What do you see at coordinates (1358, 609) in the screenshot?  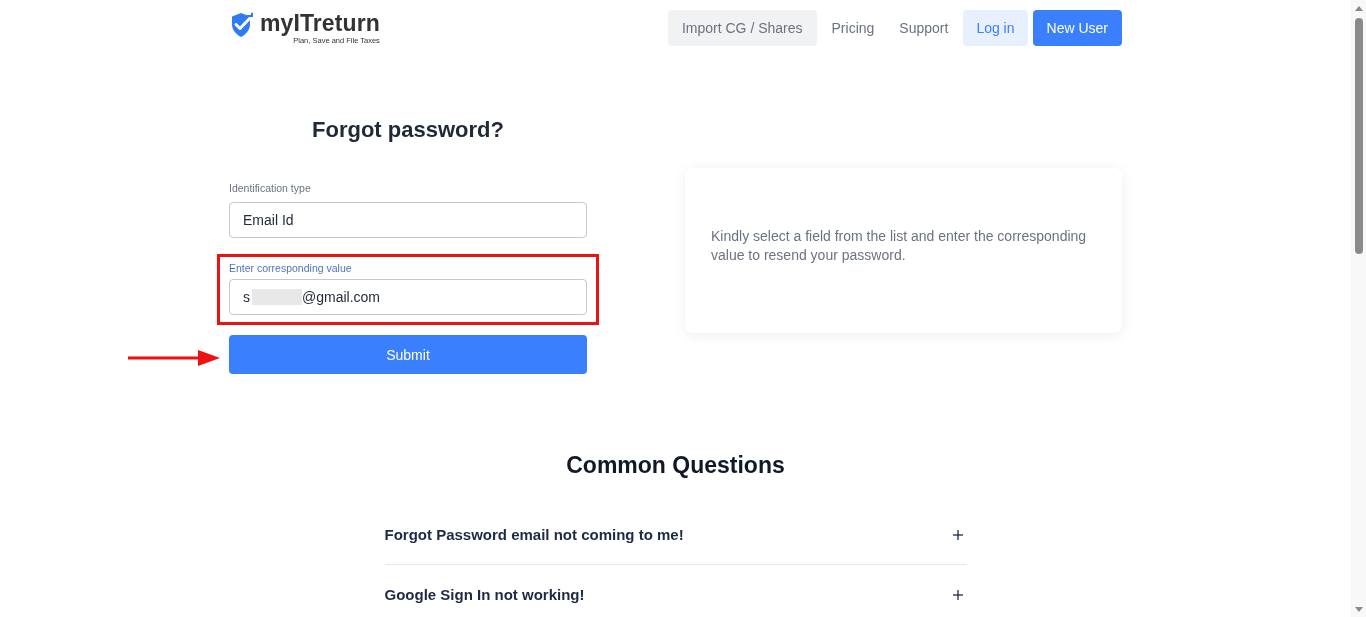 I see `scroll-down-icon` at bounding box center [1358, 609].